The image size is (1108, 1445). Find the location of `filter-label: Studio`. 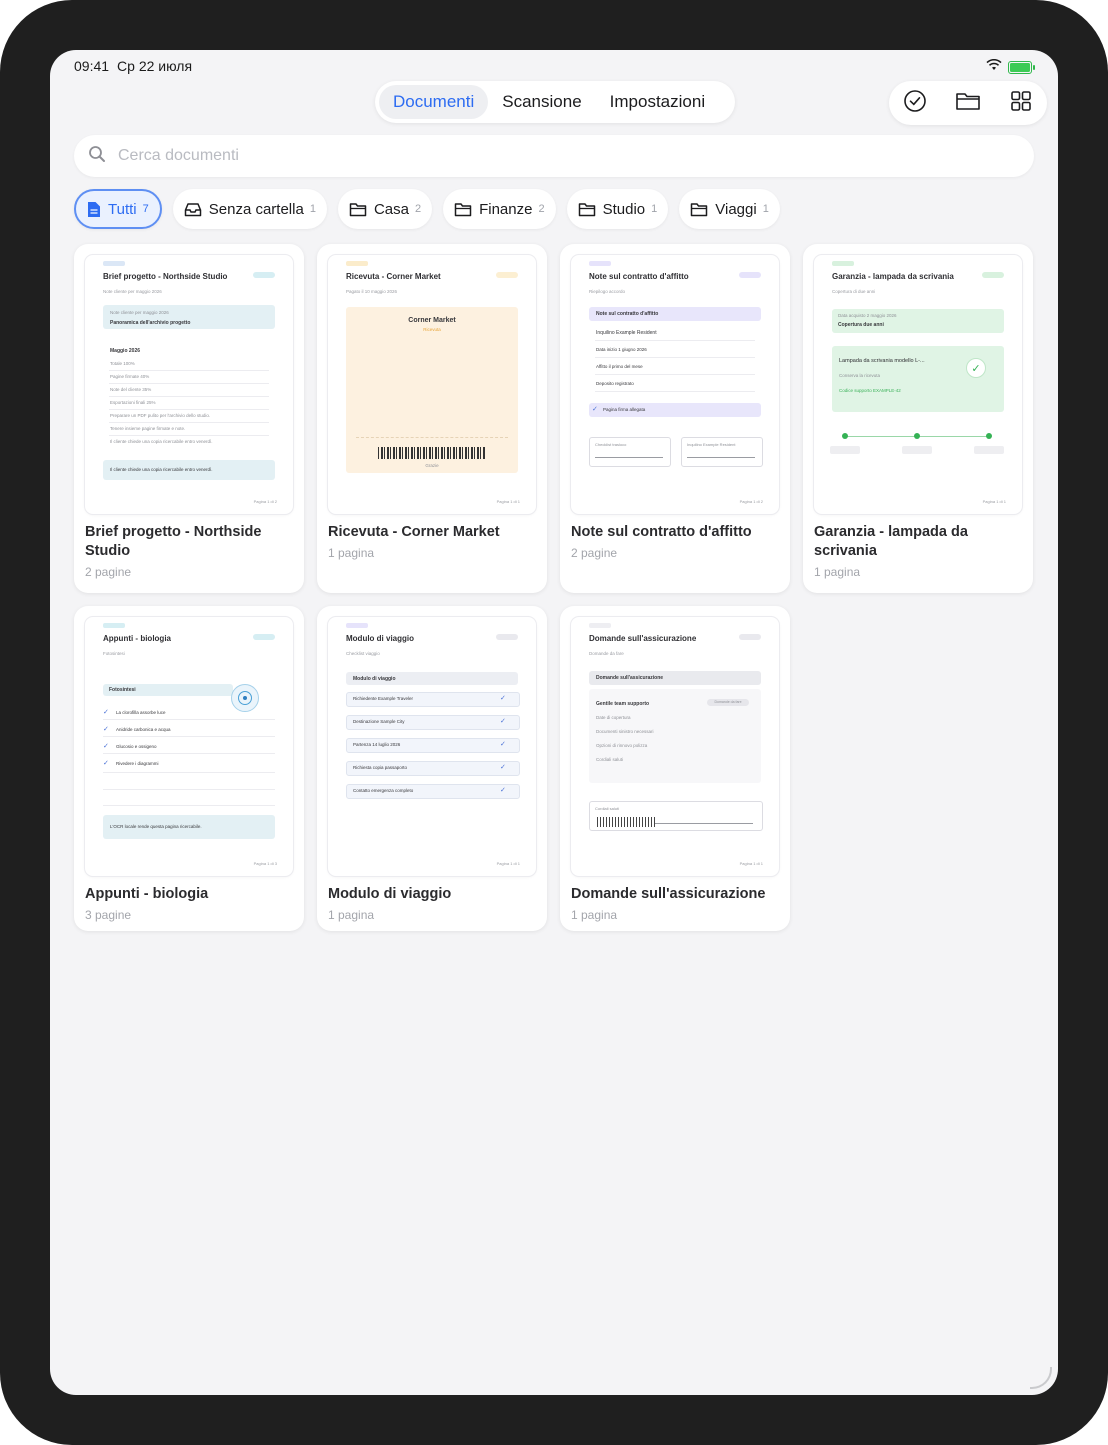

filter-label: Studio is located at coordinates (624, 209).